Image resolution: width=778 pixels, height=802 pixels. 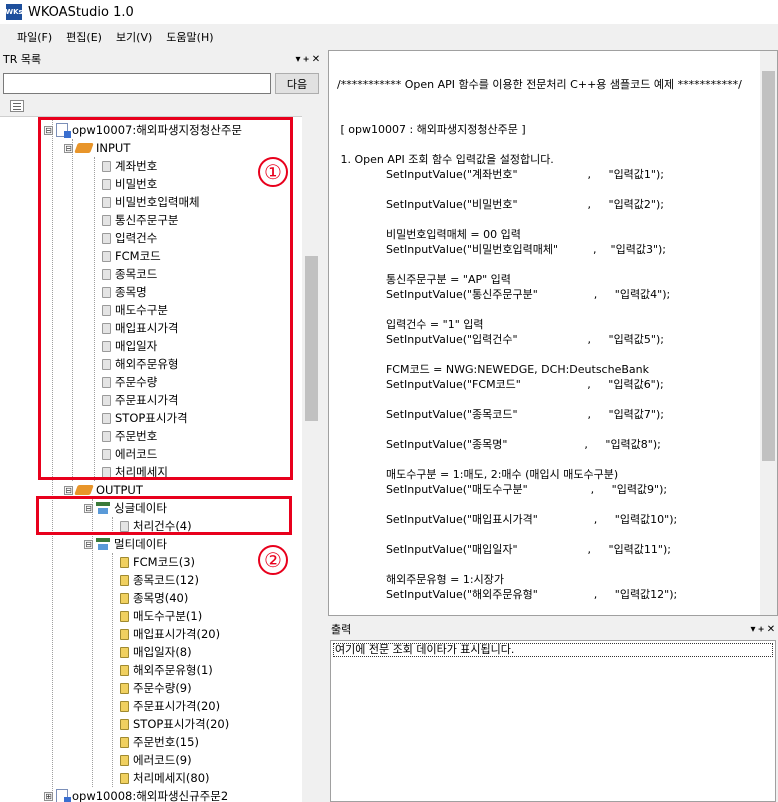 I want to click on menu-view: 보기(V), so click(x=134, y=37).